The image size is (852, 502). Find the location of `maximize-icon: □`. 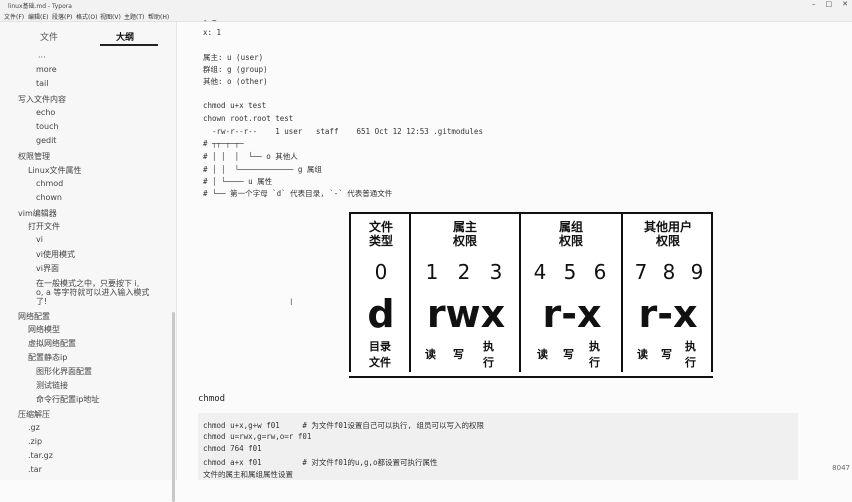

maximize-icon: □ is located at coordinates (829, 4).